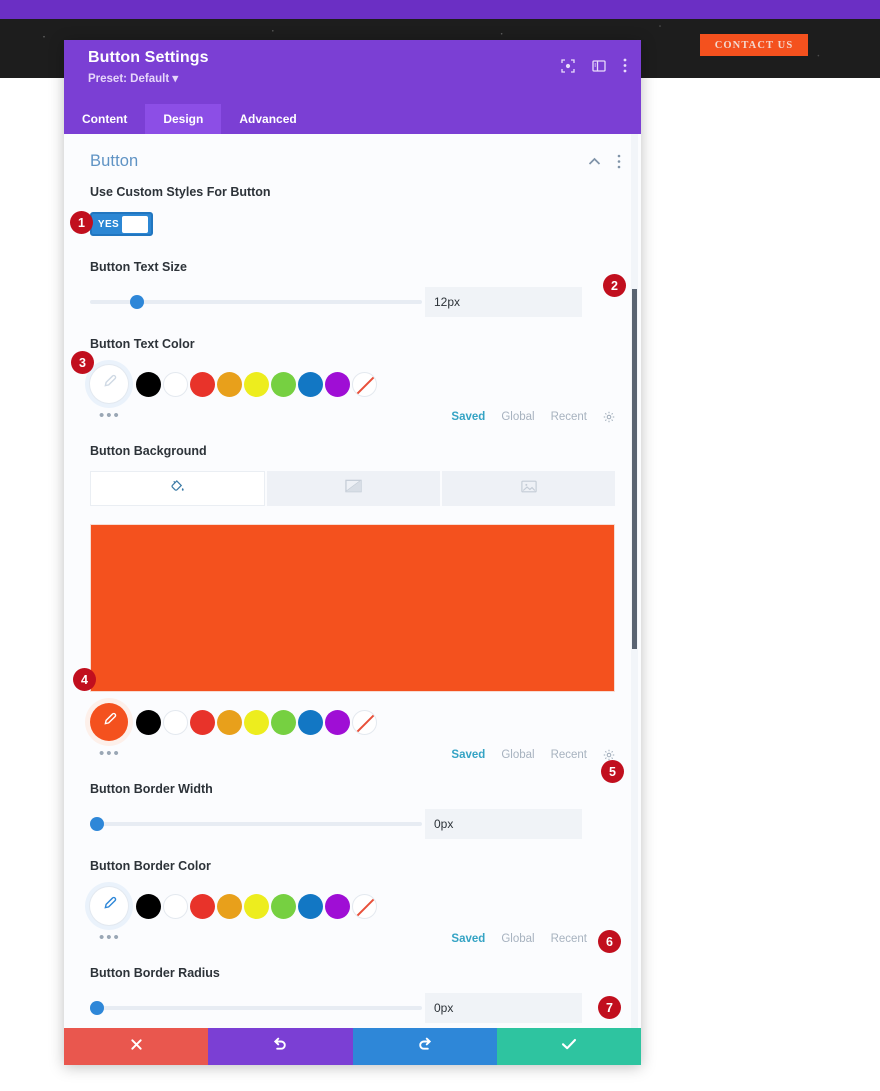 The width and height of the screenshot is (880, 1091). What do you see at coordinates (594, 161) in the screenshot?
I see `chevron-up-icon` at bounding box center [594, 161].